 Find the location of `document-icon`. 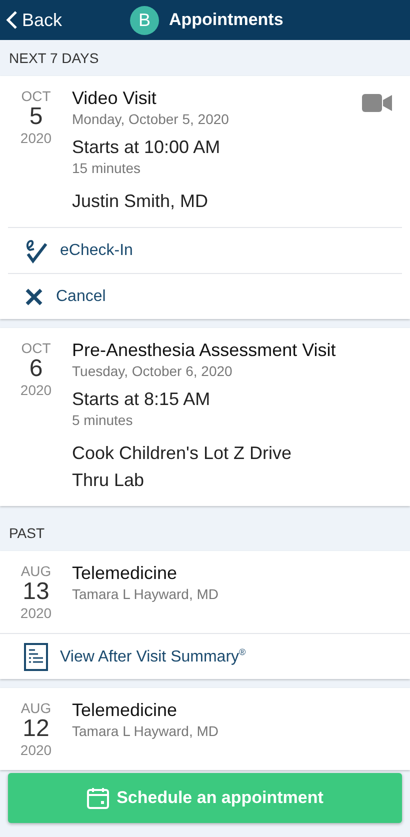

document-icon is located at coordinates (36, 656).